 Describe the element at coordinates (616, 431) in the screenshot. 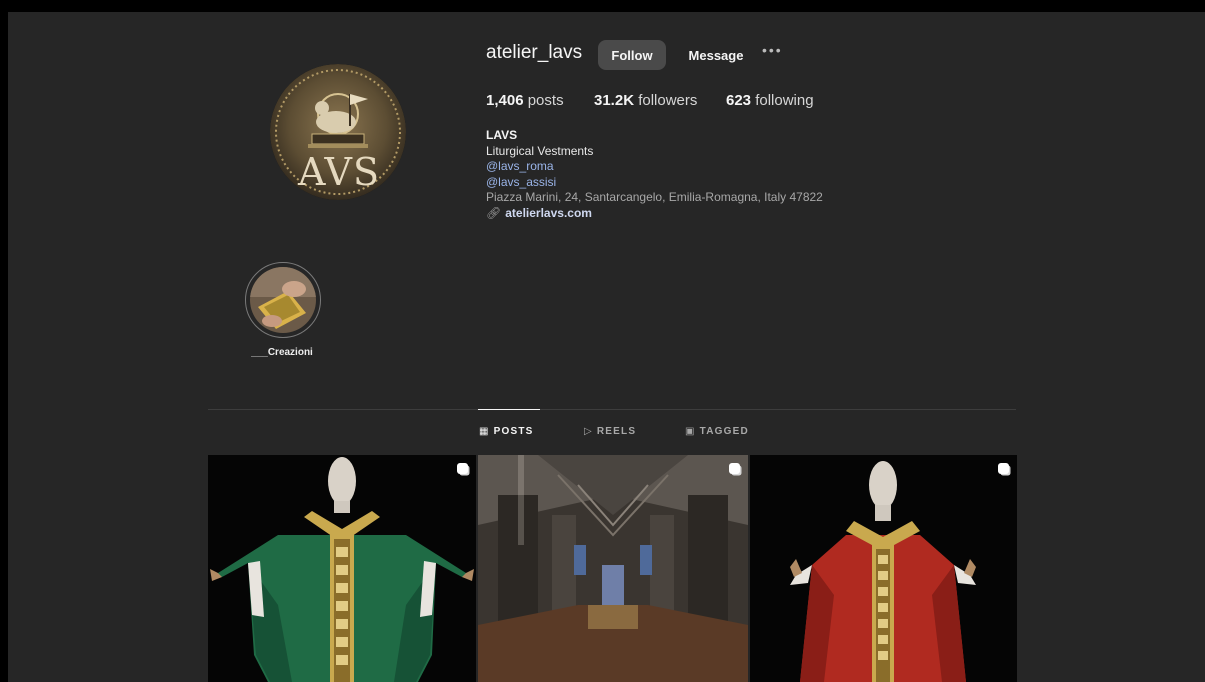

I see `tab-reels-label: REELS` at that location.